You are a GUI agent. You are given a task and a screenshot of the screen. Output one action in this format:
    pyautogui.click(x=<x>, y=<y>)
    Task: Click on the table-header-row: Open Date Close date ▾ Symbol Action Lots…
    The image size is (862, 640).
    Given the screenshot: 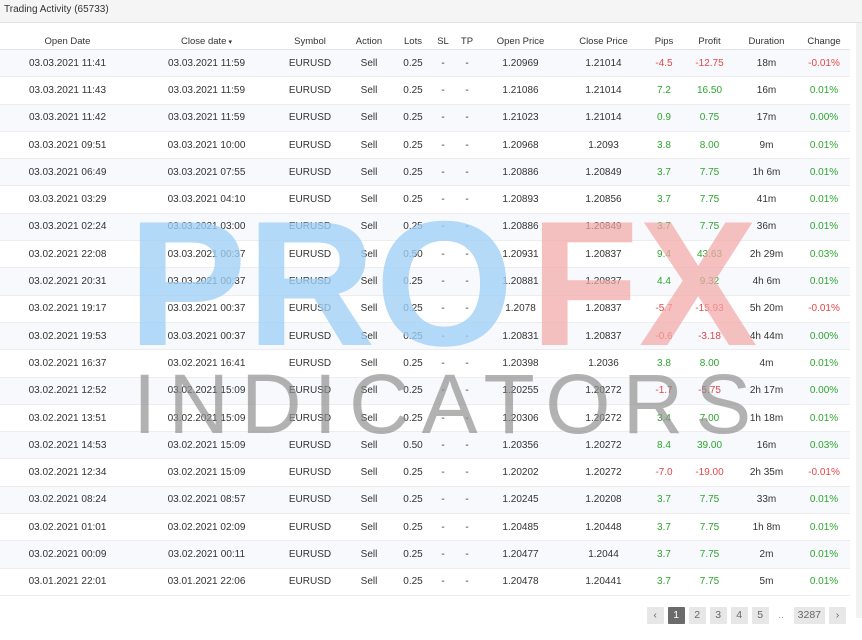 What is the action you would take?
    pyautogui.click(x=425, y=42)
    